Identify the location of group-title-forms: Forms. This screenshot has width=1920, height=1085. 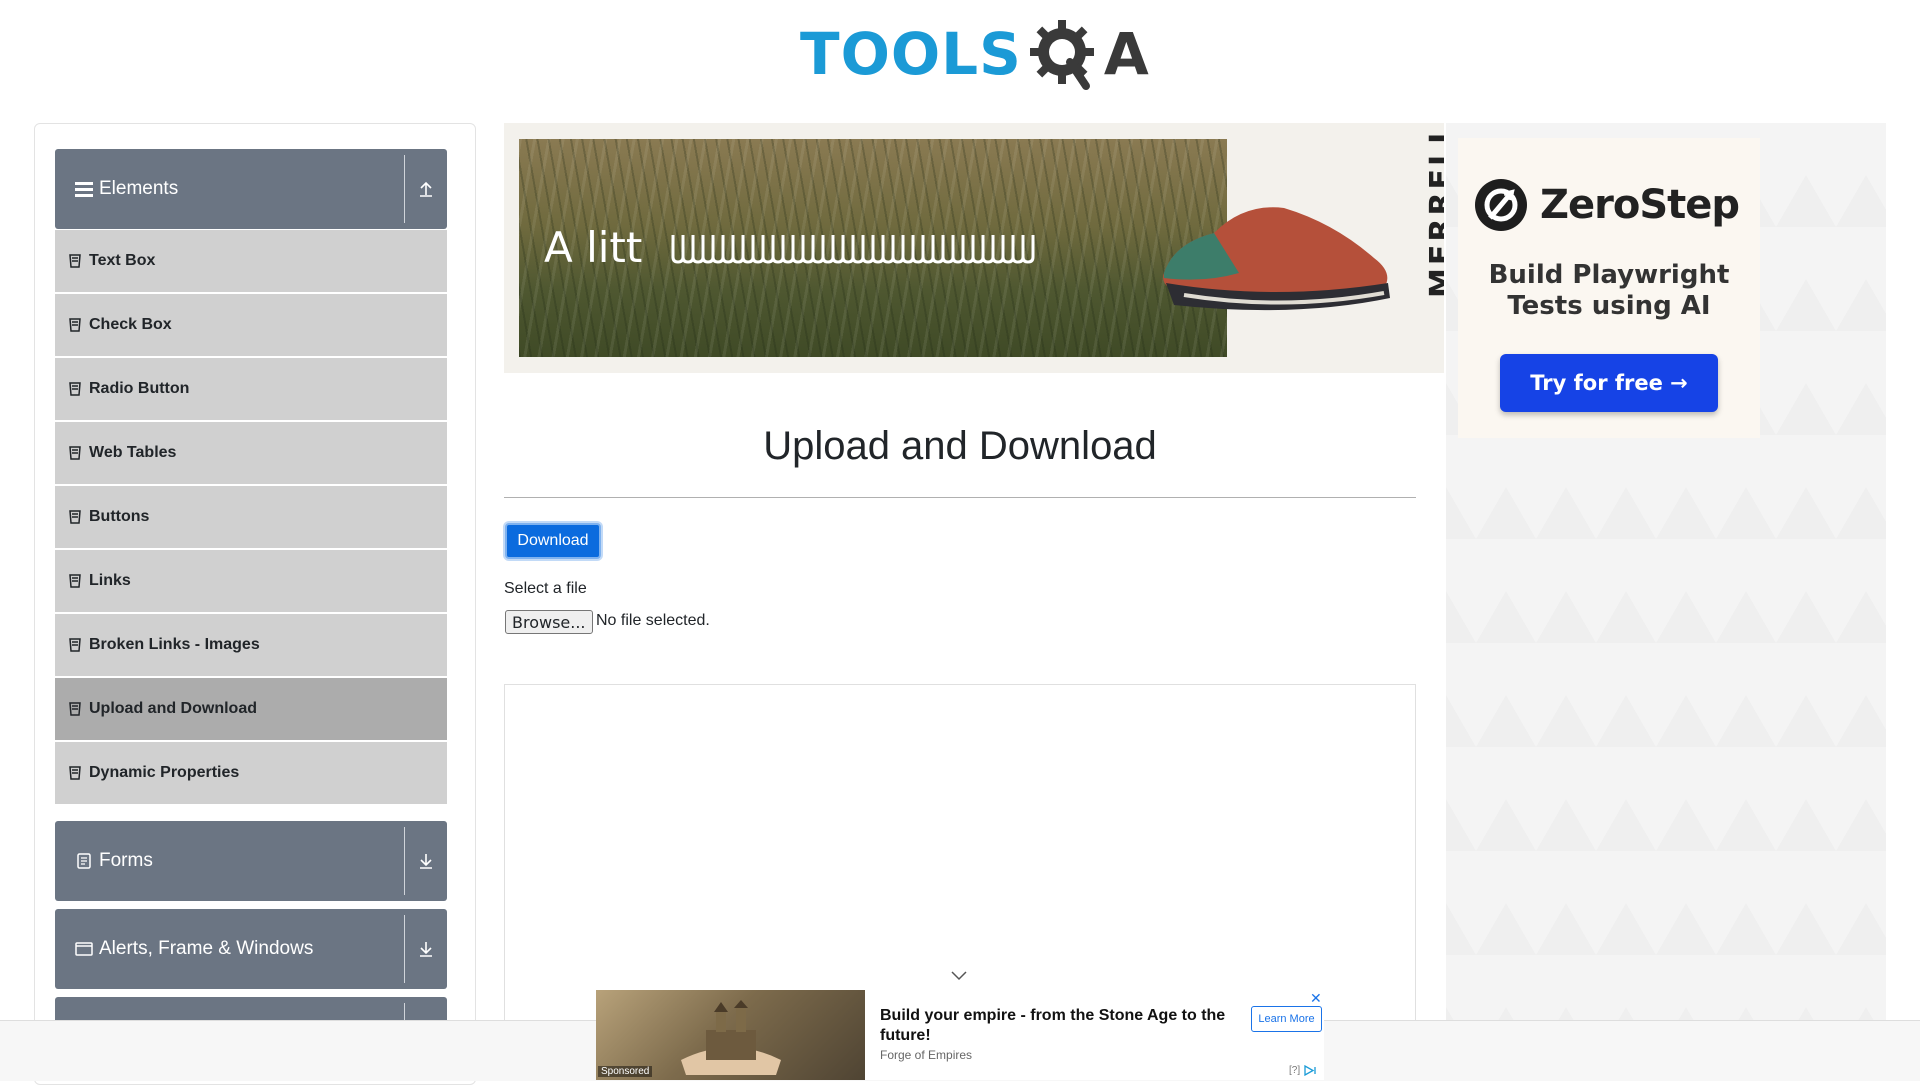
(126, 860).